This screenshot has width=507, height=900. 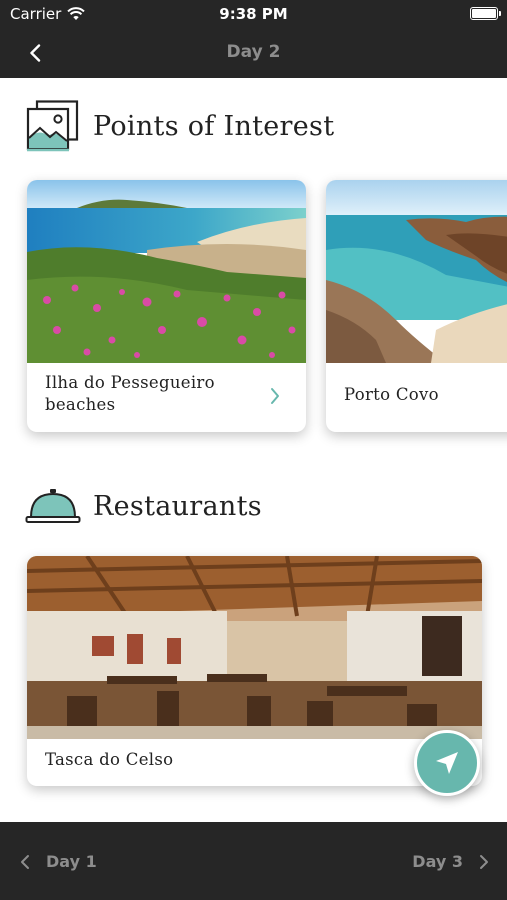 What do you see at coordinates (391, 394) in the screenshot?
I see `poi-card-label: Porto Covo` at bounding box center [391, 394].